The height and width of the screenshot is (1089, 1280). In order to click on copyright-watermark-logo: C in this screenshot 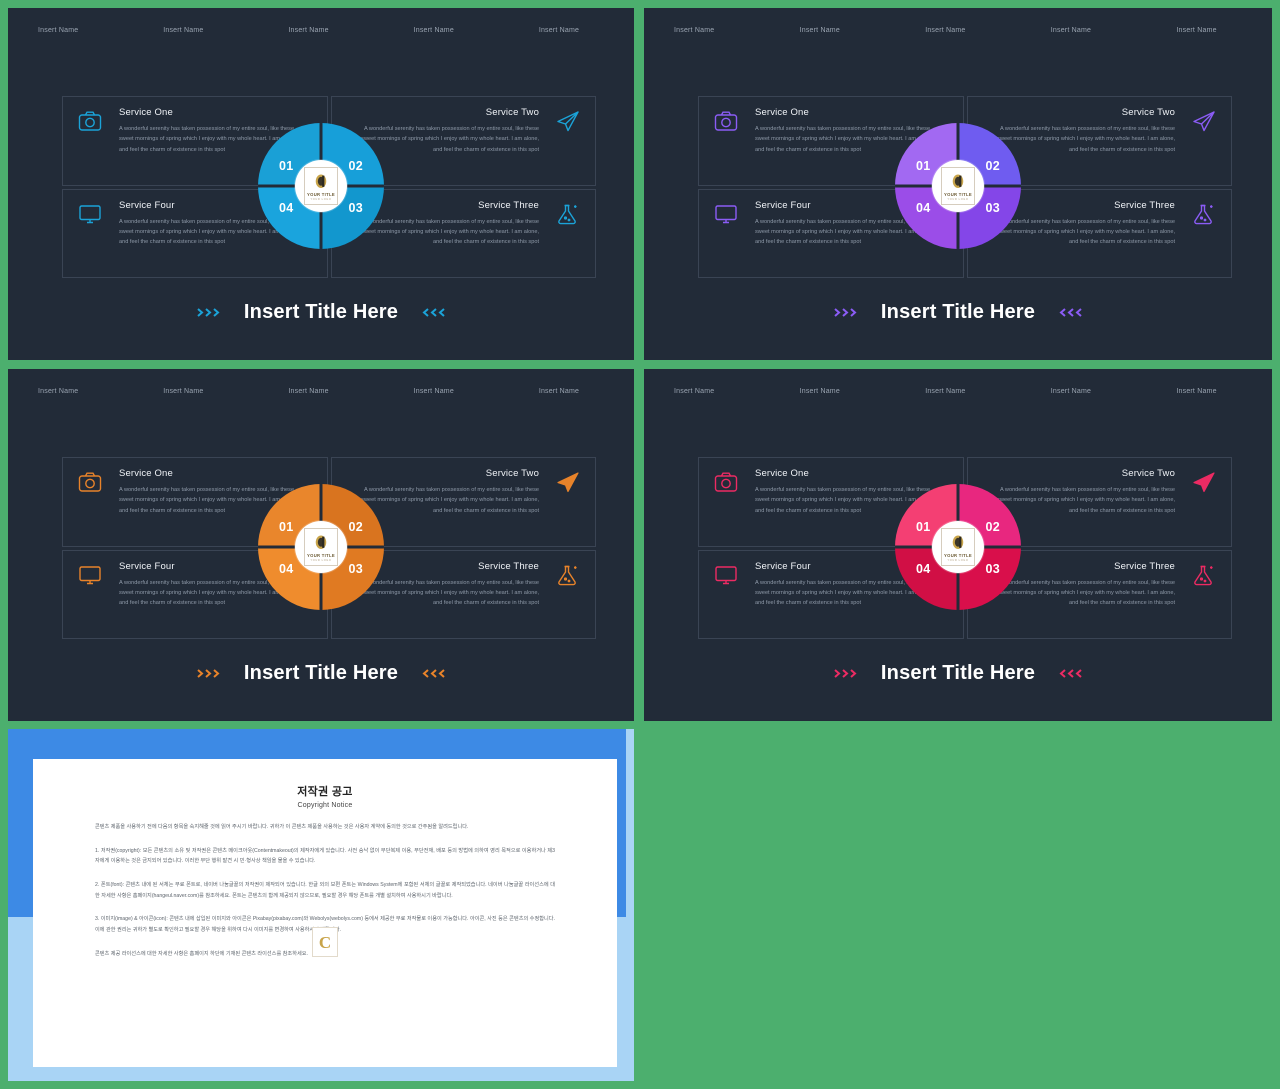, I will do `click(325, 942)`.